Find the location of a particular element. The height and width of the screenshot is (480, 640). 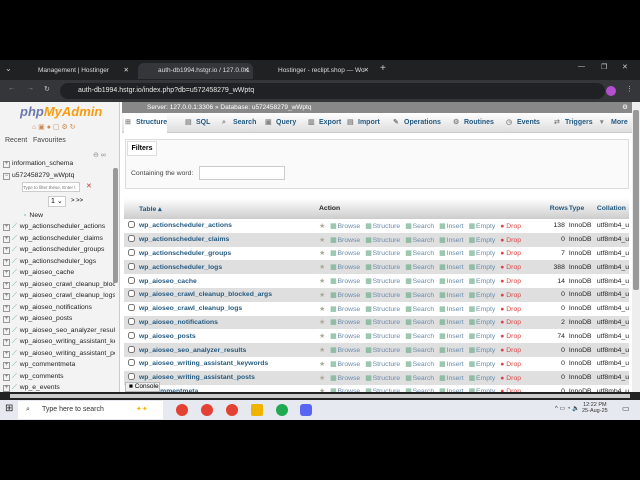

tab-query: ▣ Query is located at coordinates (280, 123).